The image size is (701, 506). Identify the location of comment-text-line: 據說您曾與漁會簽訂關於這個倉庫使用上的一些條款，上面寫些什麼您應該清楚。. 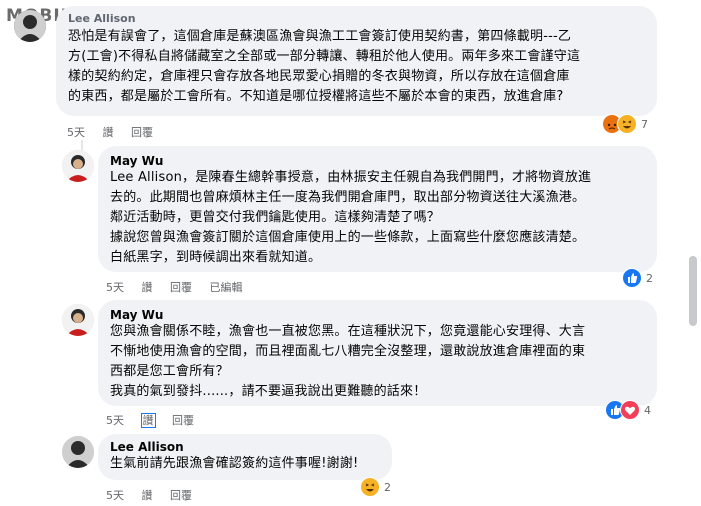
(348, 237).